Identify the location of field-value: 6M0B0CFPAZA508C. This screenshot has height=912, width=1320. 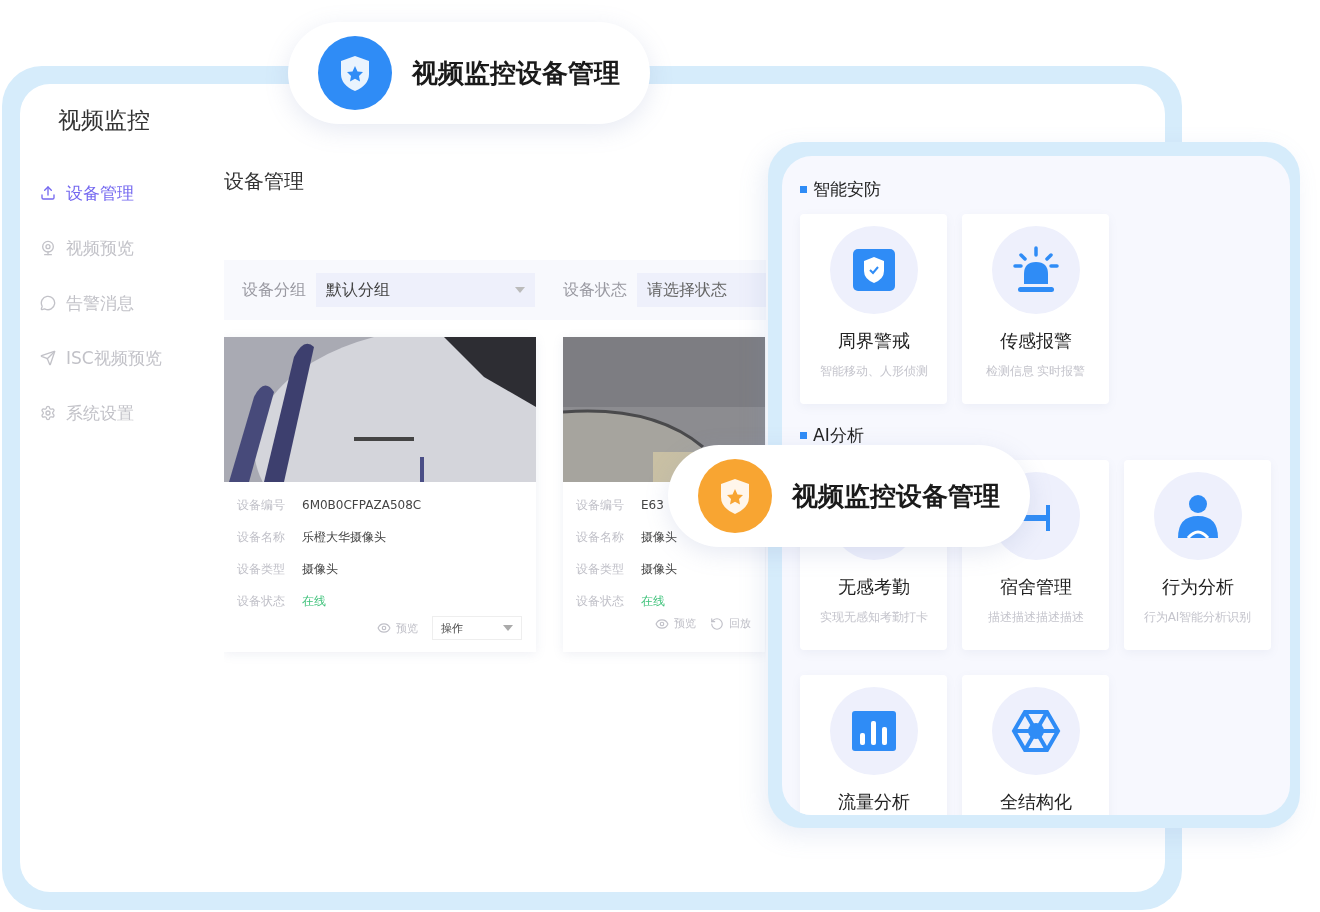
(362, 505).